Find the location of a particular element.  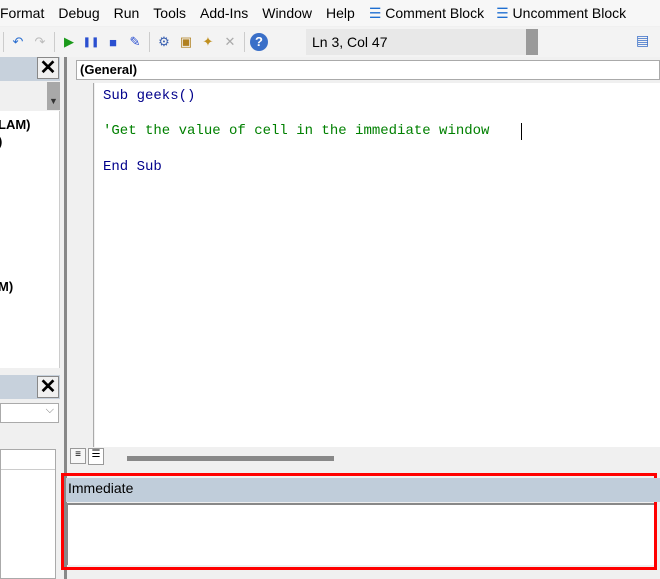

comment-block-icon: ☰ is located at coordinates (375, 12).